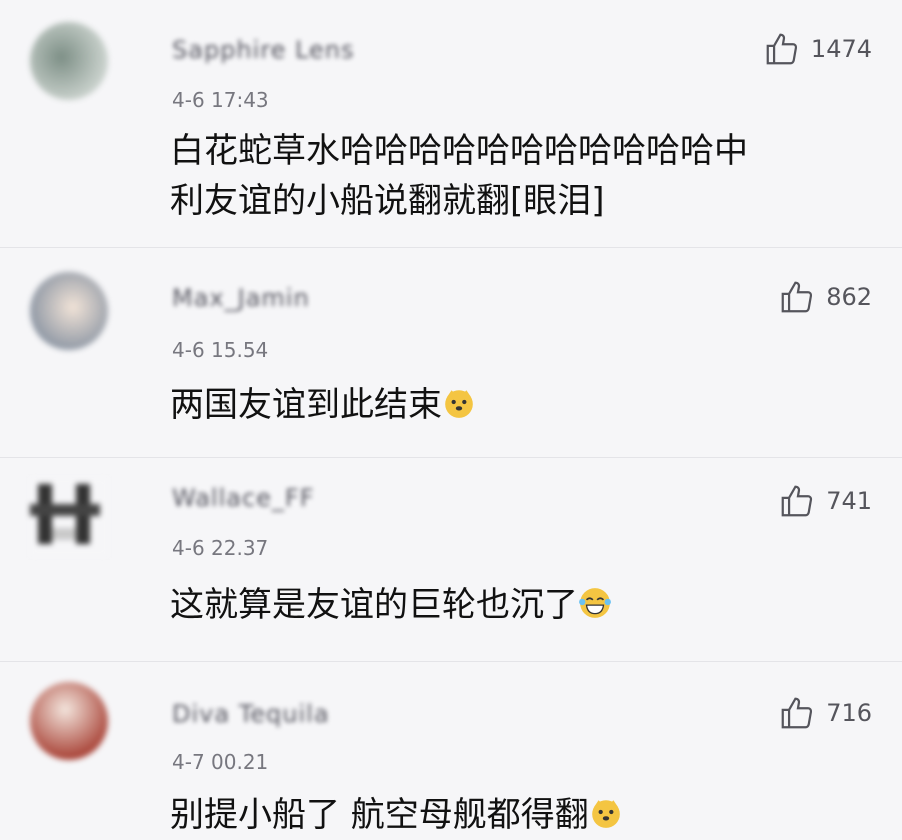 This screenshot has height=840, width=902. I want to click on timestamp: 4-6 22.37, so click(220, 548).